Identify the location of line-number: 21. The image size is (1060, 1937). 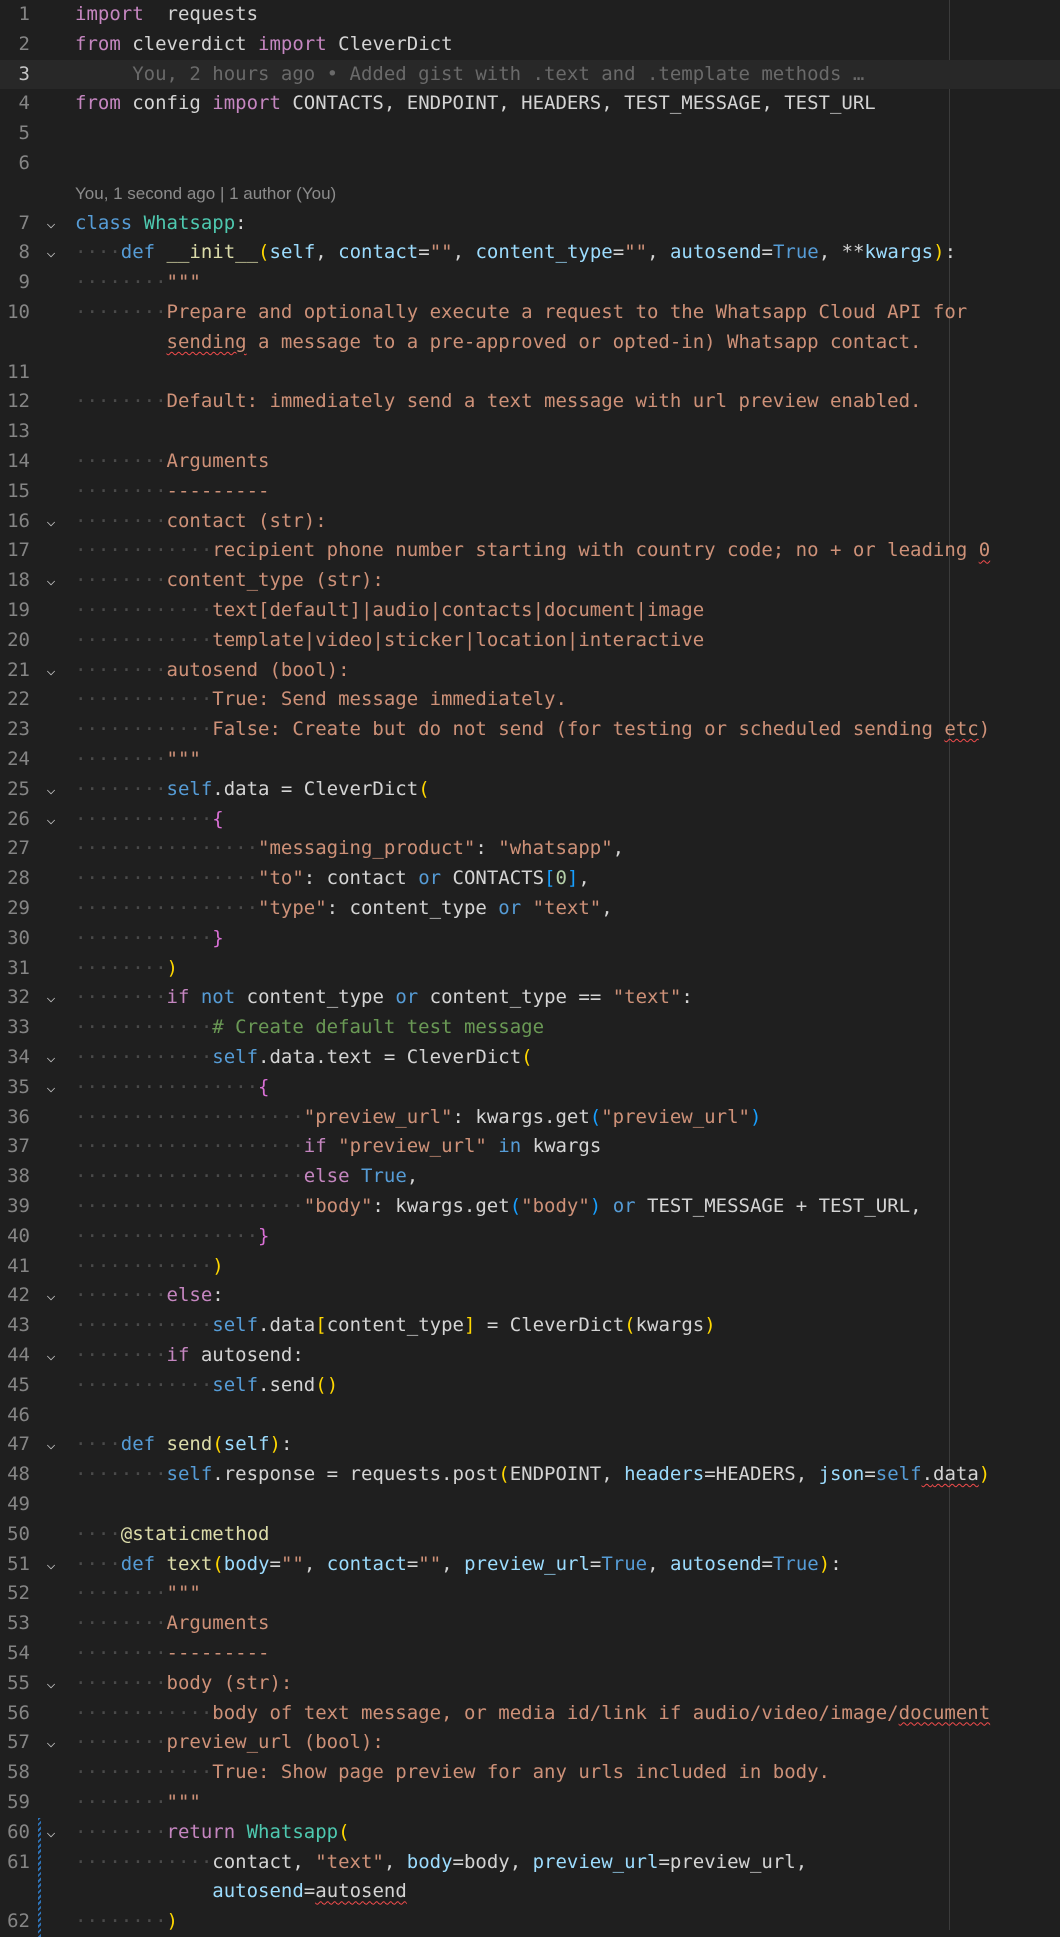
(15, 670).